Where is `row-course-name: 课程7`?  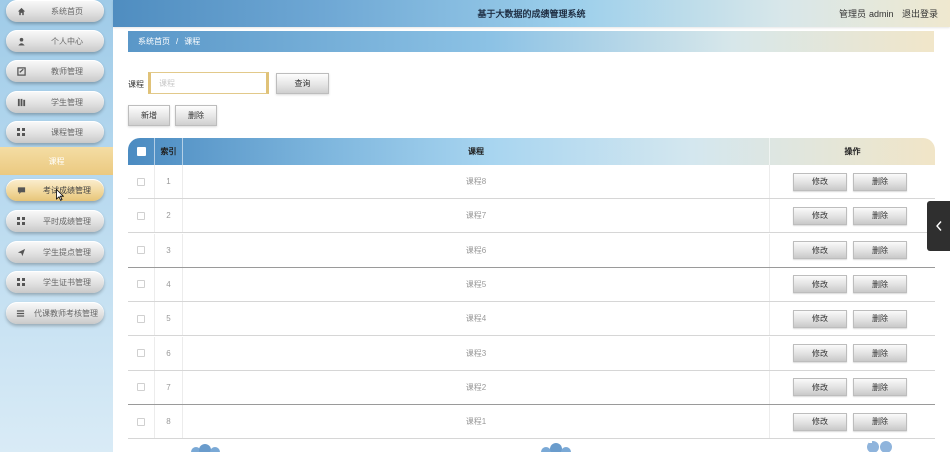
row-course-name: 课程7 is located at coordinates (476, 216).